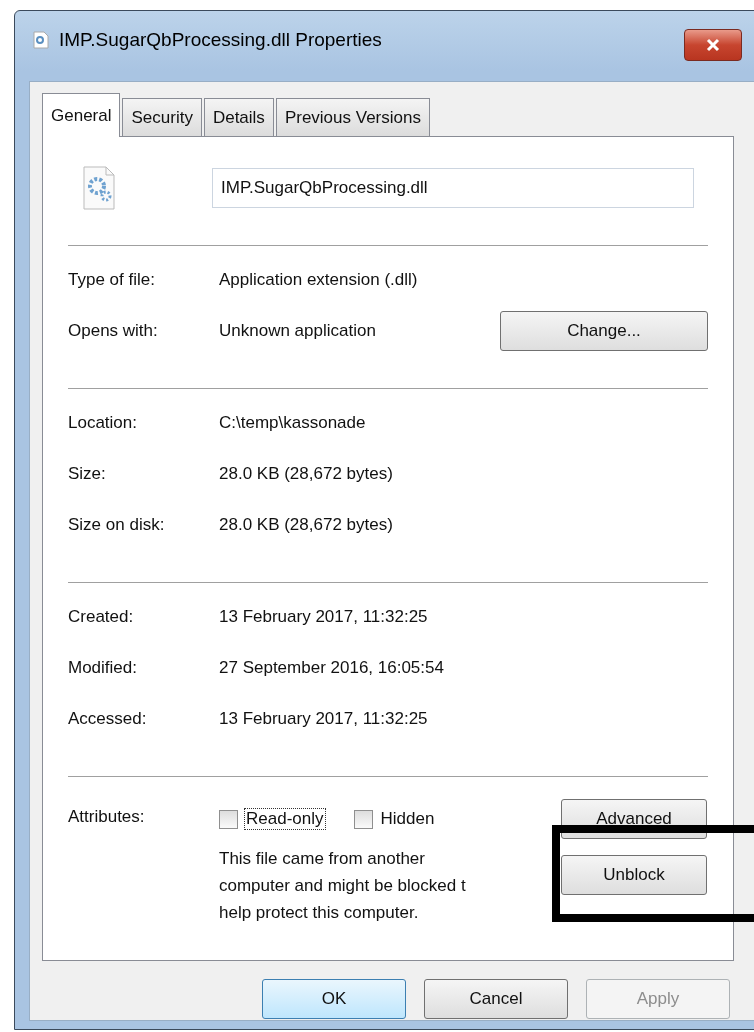 The height and width of the screenshot is (1032, 754). What do you see at coordinates (238, 117) in the screenshot?
I see `tab: Details` at bounding box center [238, 117].